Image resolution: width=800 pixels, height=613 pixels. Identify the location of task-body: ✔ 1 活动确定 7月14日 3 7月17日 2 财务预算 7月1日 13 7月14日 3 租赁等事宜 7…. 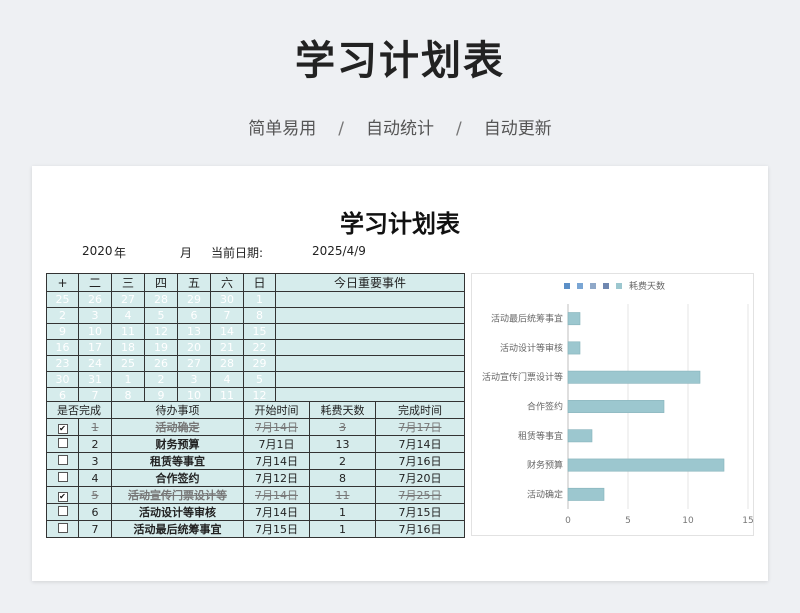
(255, 478).